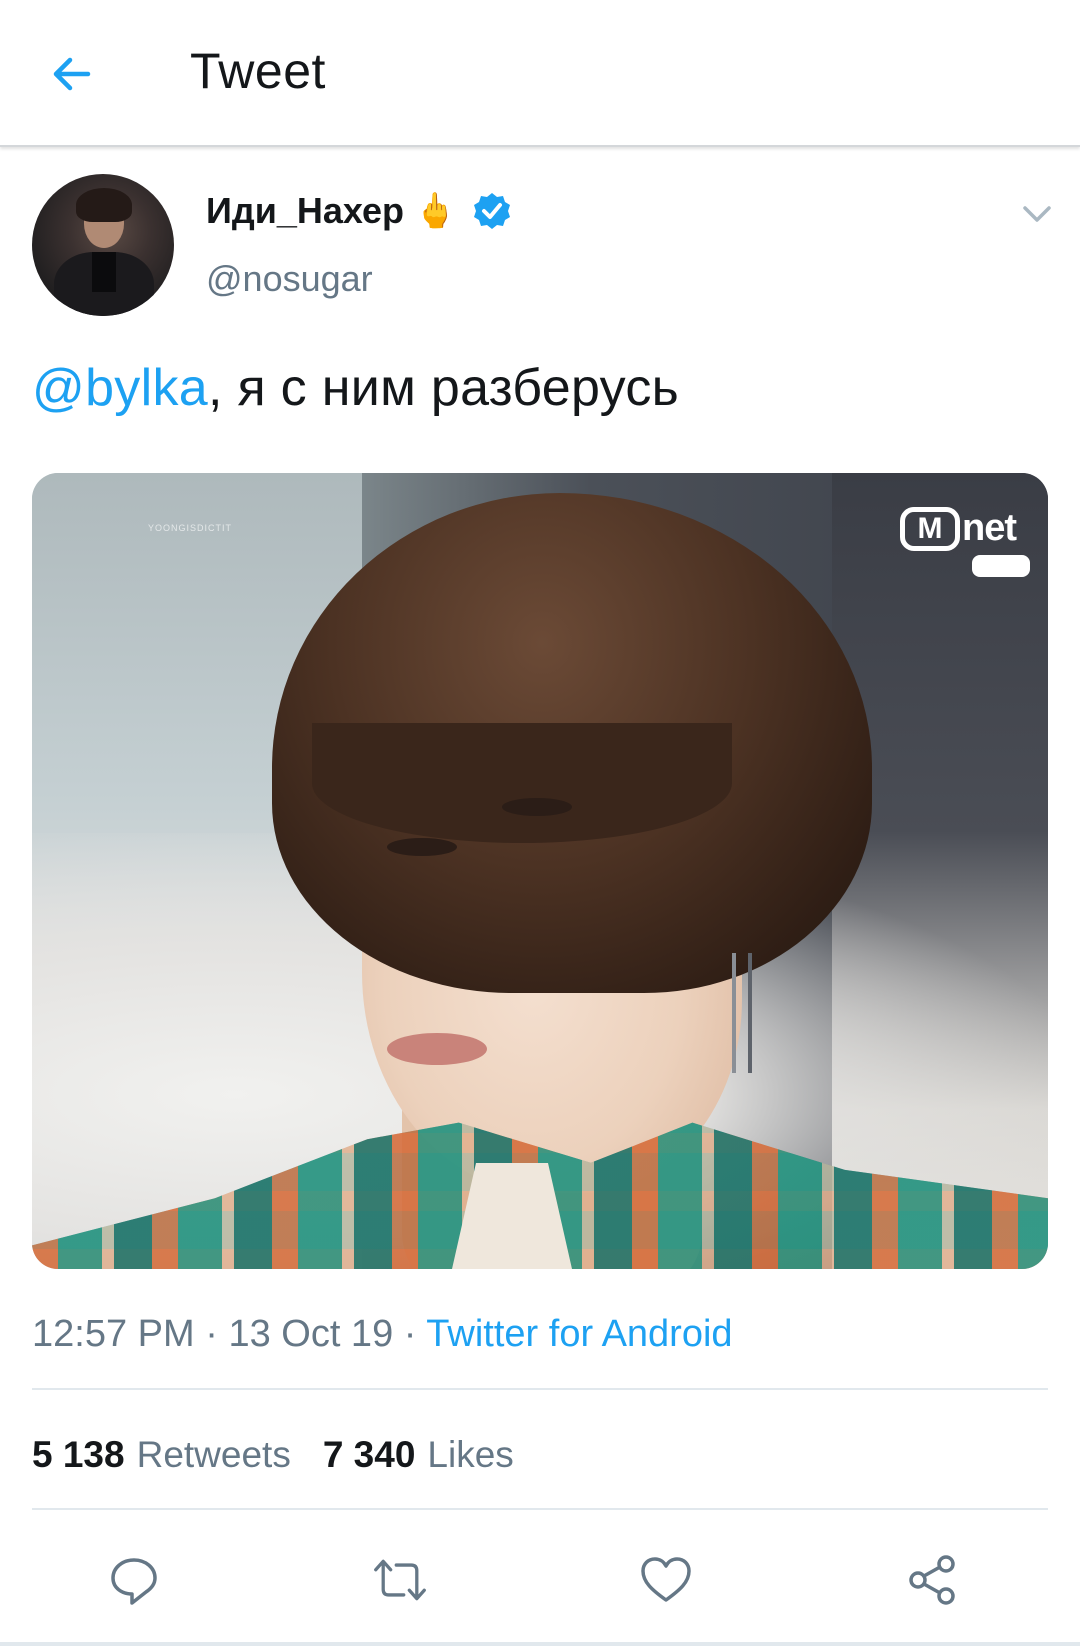 The width and height of the screenshot is (1080, 1646). I want to click on heart-icon, so click(666, 1579).